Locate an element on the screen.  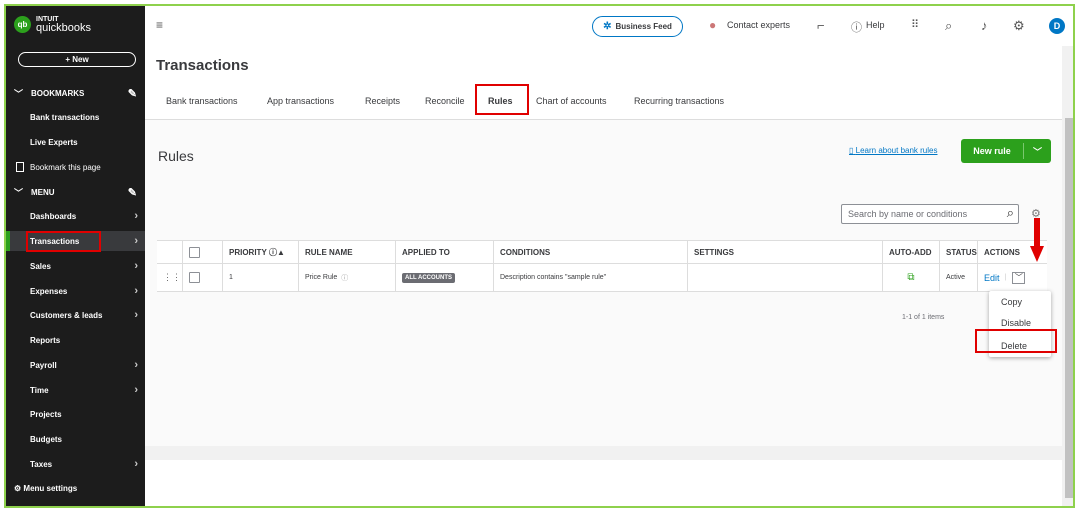
expert-avatar-icon: ● is located at coordinates (713, 25).